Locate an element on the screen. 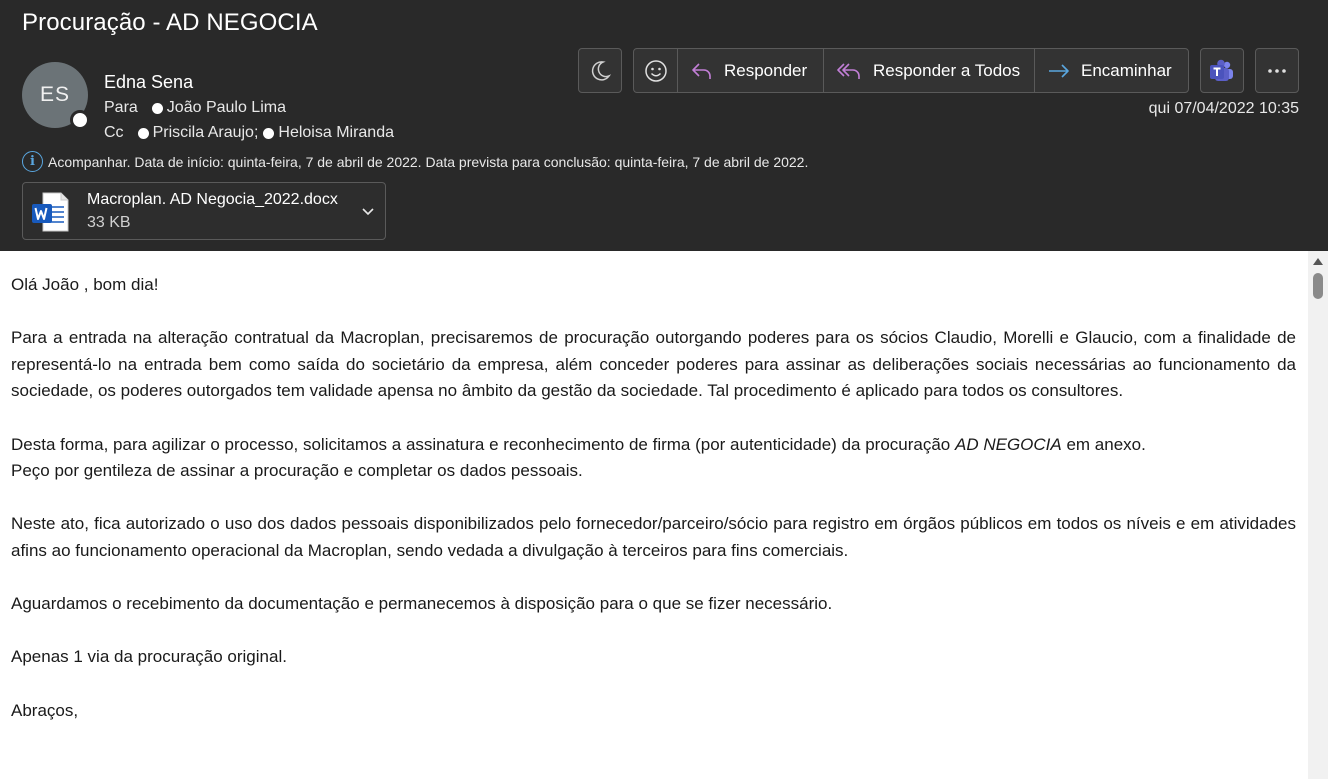  more-actions-button is located at coordinates (1277, 70).